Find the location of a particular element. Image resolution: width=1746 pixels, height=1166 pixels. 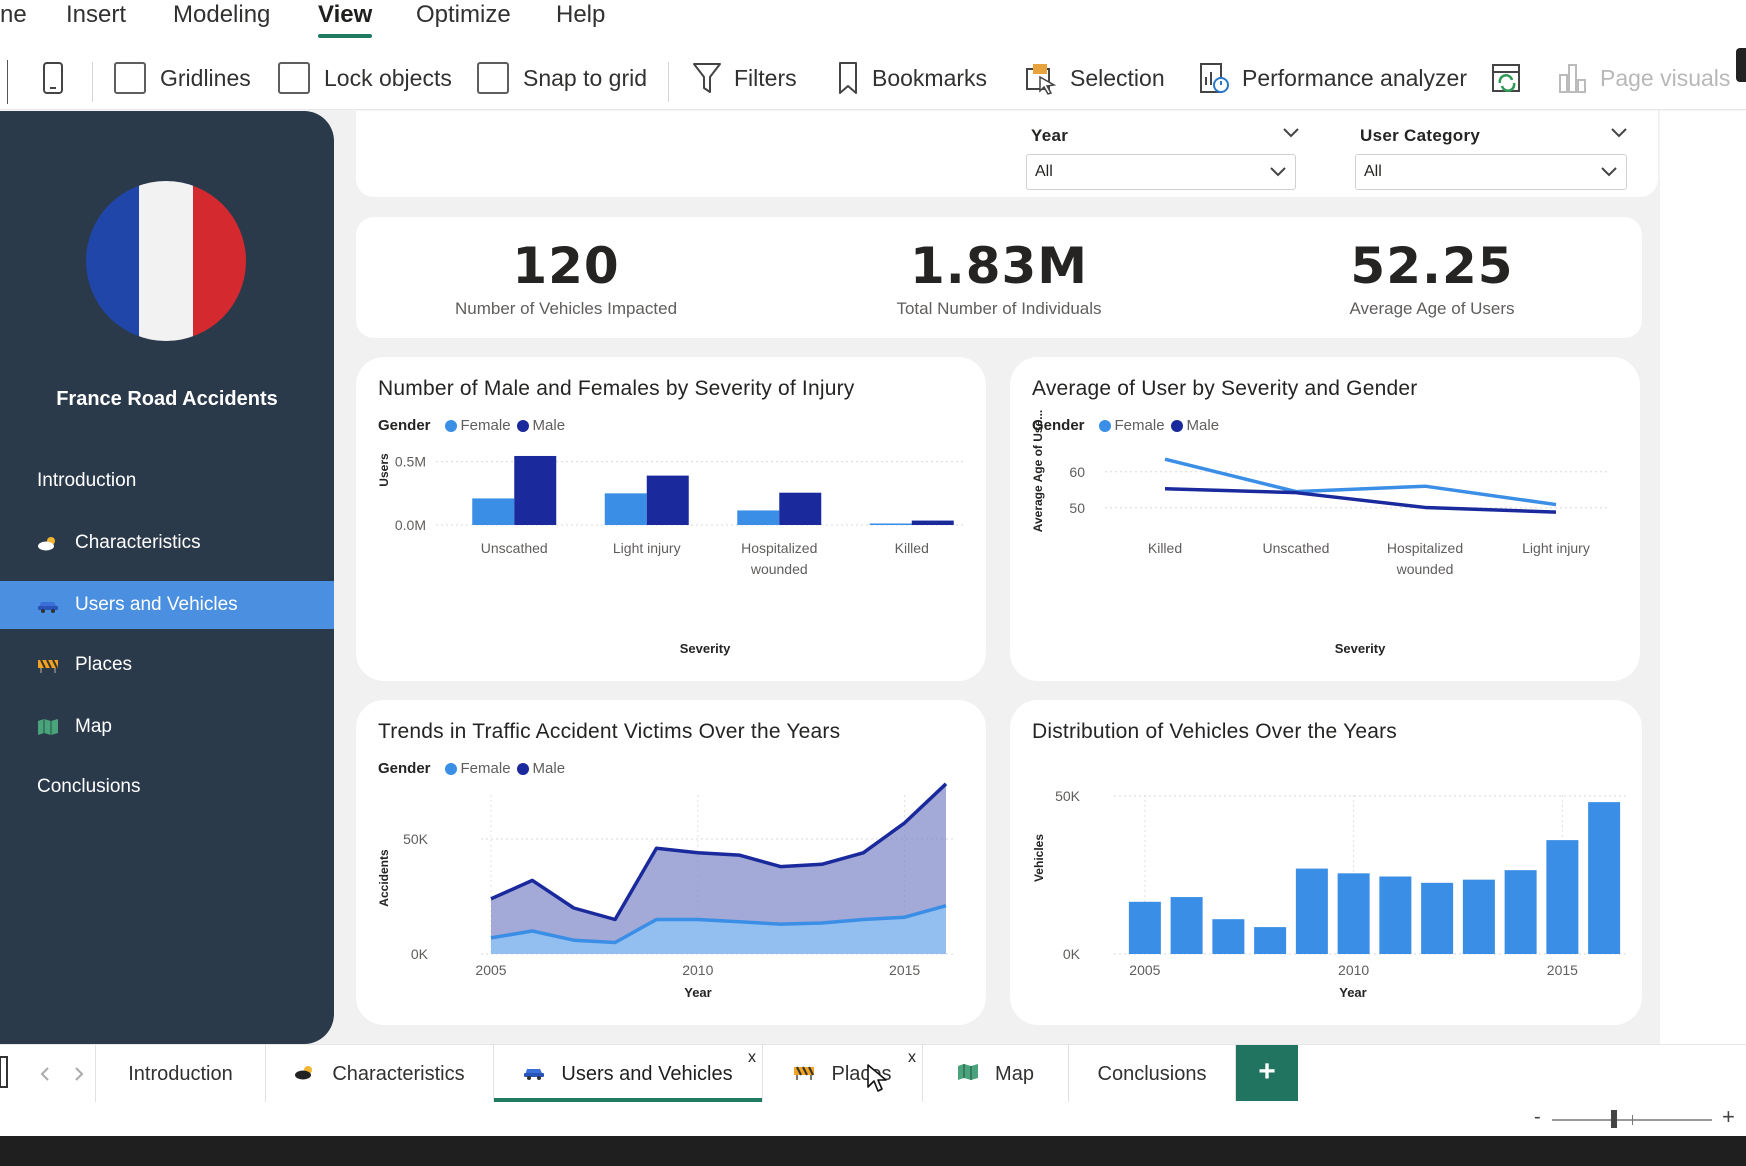

tab-conclusions: Conclusions is located at coordinates (1152, 1074).